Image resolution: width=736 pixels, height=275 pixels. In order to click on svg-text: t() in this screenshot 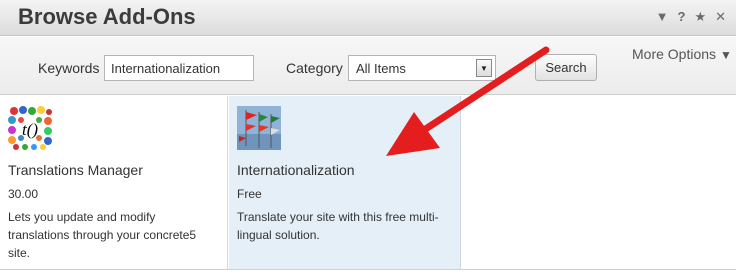, I will do `click(30, 129)`.